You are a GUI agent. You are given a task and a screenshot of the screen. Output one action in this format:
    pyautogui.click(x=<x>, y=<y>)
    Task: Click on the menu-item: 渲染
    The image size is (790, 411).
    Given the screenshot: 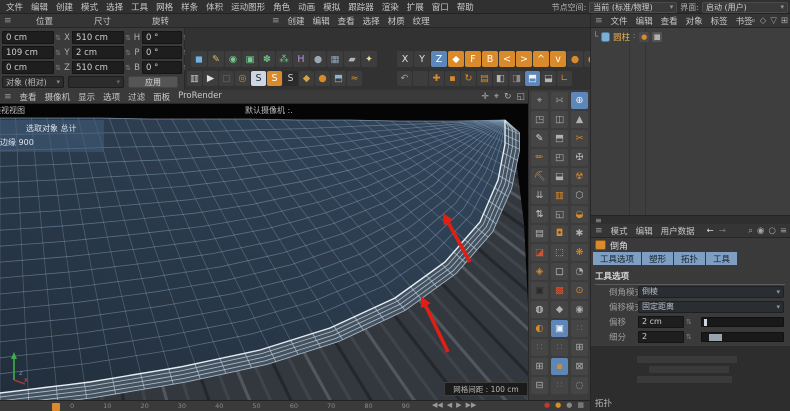 What is the action you would take?
    pyautogui.click(x=390, y=7)
    